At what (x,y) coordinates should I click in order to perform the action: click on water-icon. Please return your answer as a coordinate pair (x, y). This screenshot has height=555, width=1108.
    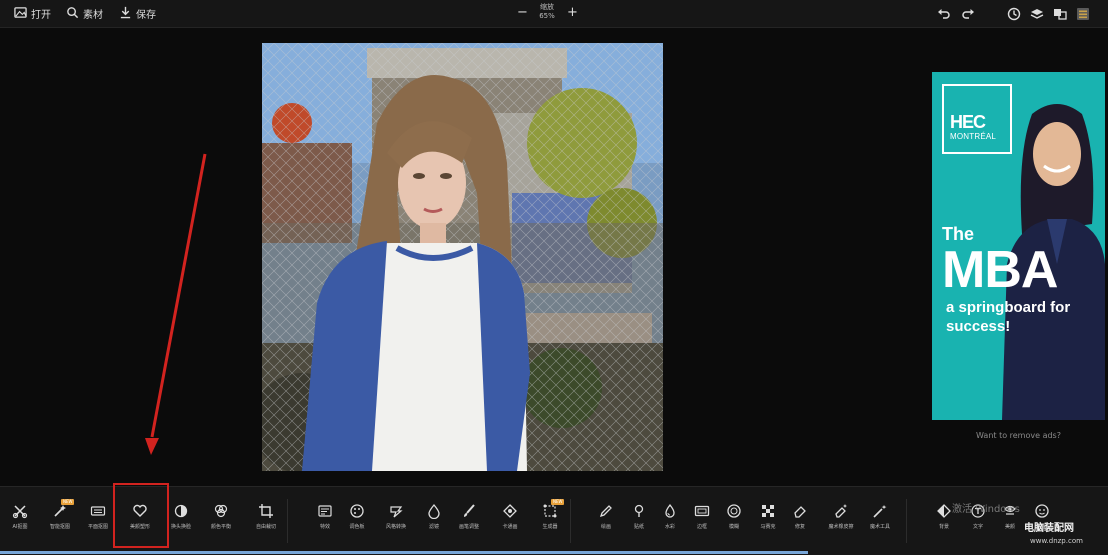
    Looking at the image, I should click on (670, 511).